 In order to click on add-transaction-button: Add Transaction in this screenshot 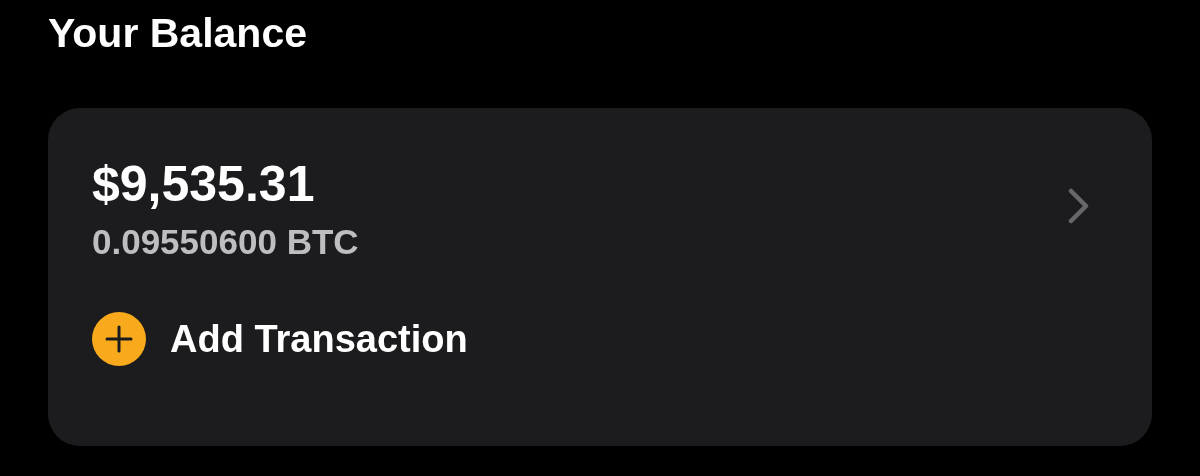, I will do `click(280, 339)`.